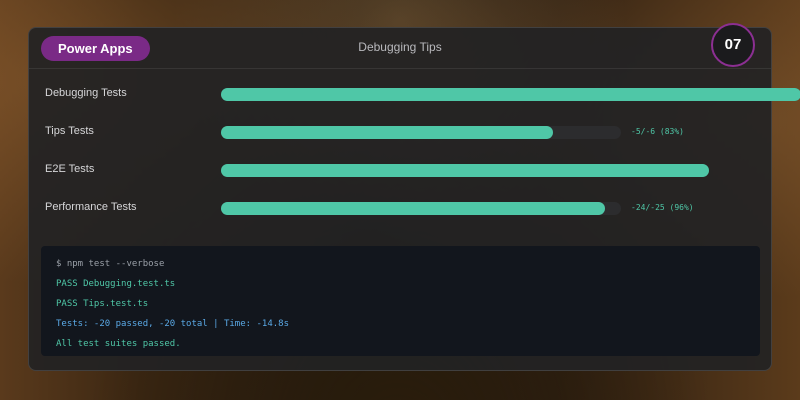  What do you see at coordinates (70, 169) in the screenshot?
I see `row-label: E2E Tests` at bounding box center [70, 169].